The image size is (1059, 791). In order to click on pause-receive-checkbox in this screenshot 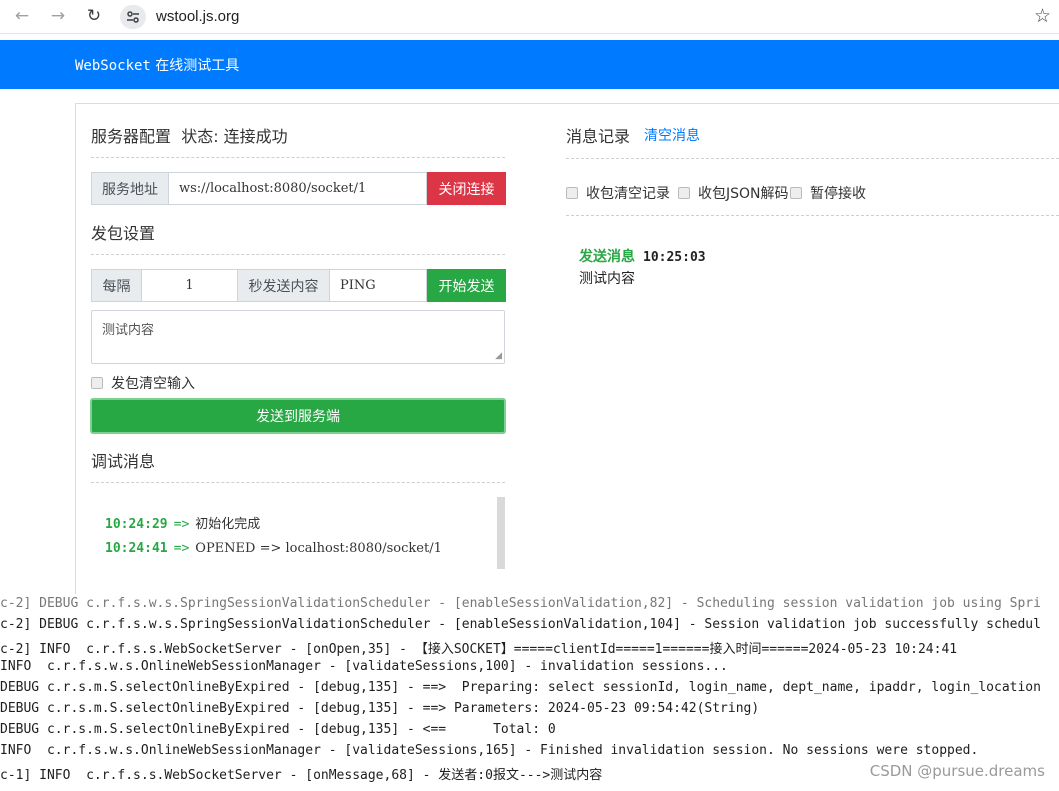, I will do `click(796, 193)`.